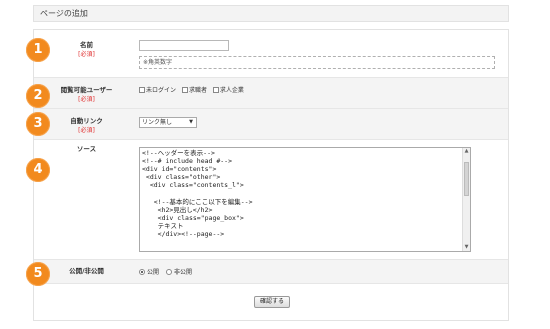  Describe the element at coordinates (466, 247) in the screenshot. I see `scroll-down-icon: ▼` at that location.